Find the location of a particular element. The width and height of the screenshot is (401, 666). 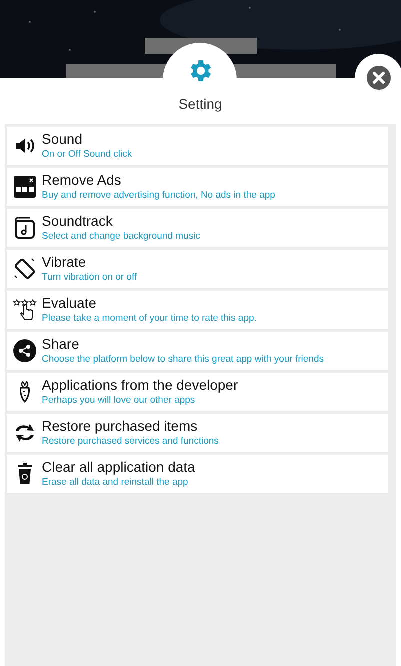

item-title: Soundtrack is located at coordinates (77, 221).